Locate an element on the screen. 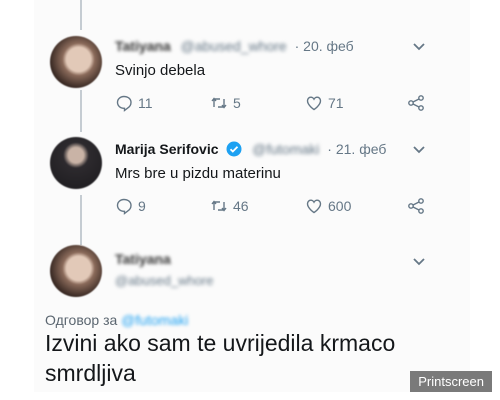 The width and height of the screenshot is (500, 400). reply-button: 11 is located at coordinates (134, 103).